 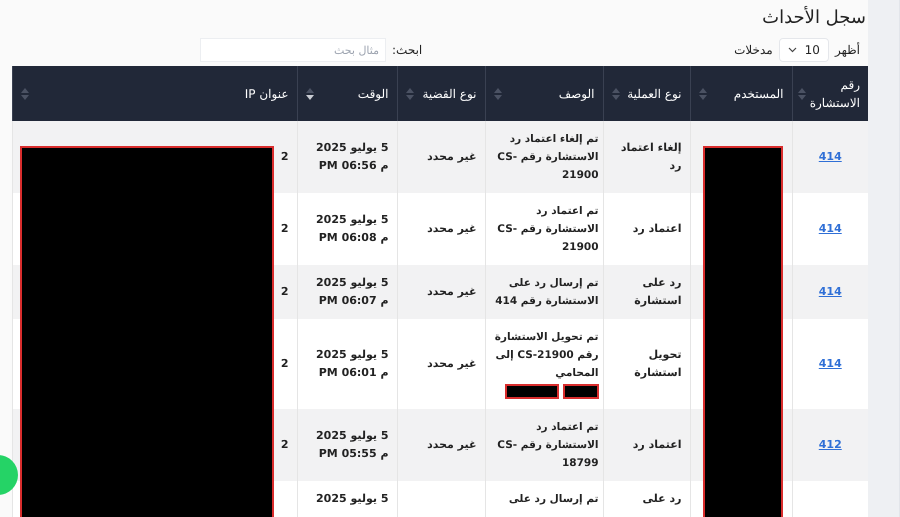 I want to click on operation-type: إلغاء اعتماد رد, so click(x=651, y=156).